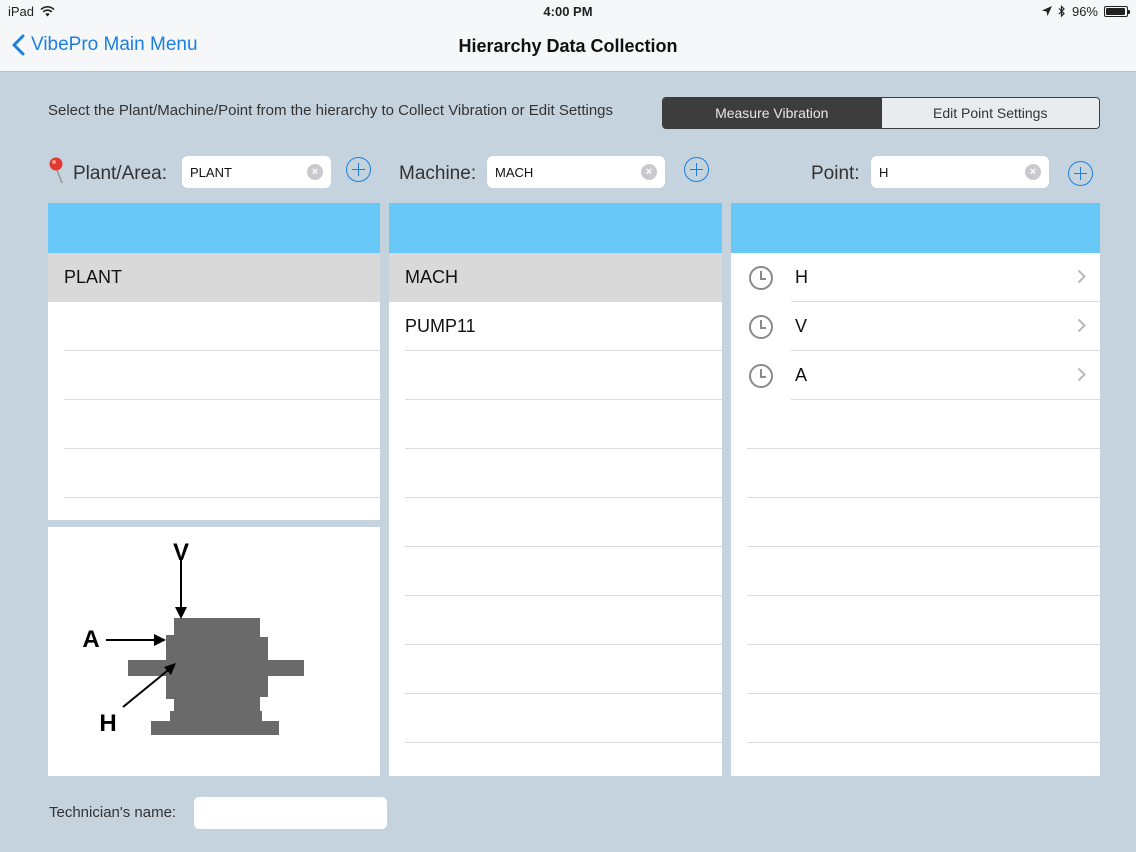  Describe the element at coordinates (120, 173) in the screenshot. I see `plant-area-label: Plant/Area:` at that location.